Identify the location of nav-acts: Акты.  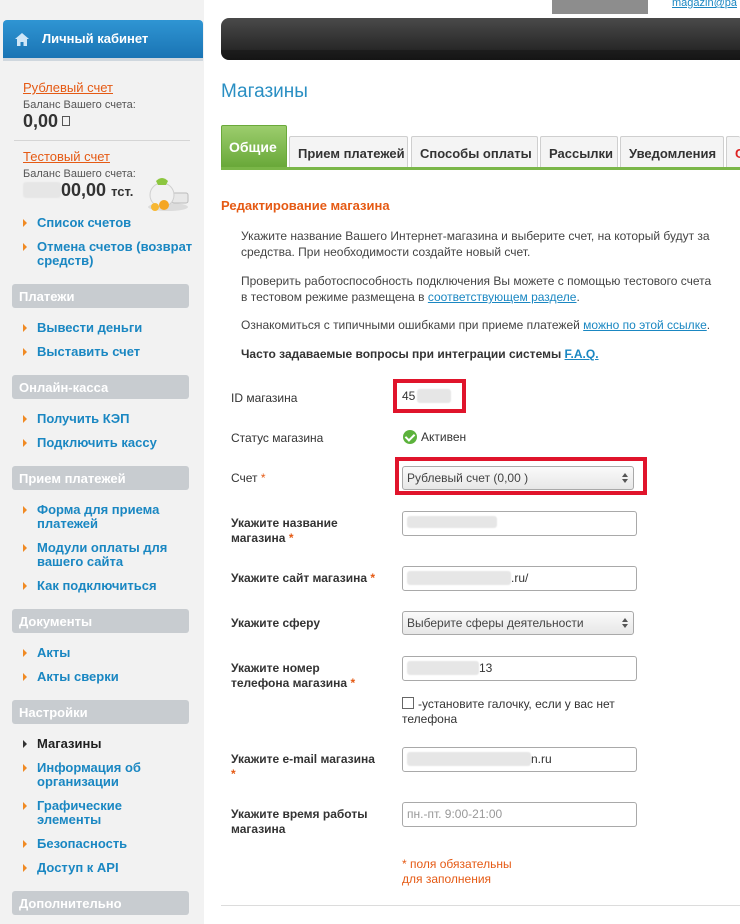
(46, 653).